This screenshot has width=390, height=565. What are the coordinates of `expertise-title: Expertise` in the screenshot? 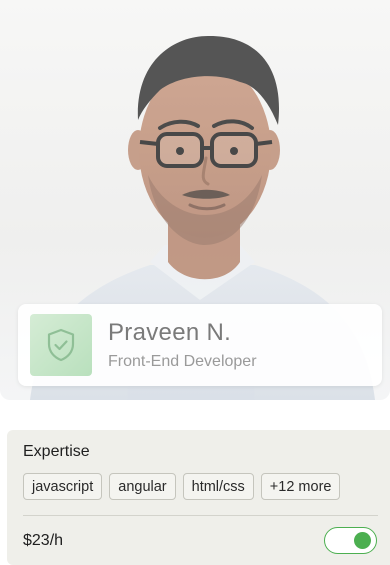 It's located at (56, 451).